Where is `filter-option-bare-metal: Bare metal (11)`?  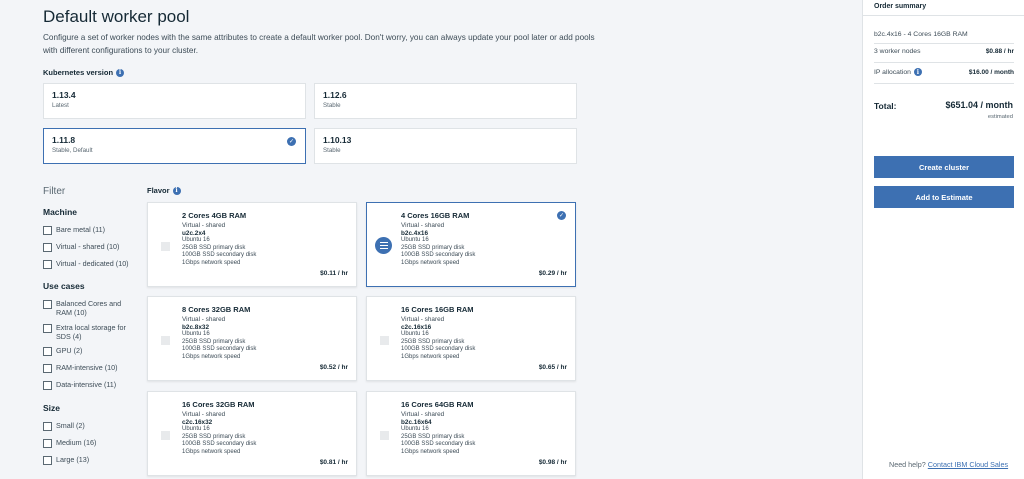 filter-option-bare-metal: Bare metal (11) is located at coordinates (90, 230).